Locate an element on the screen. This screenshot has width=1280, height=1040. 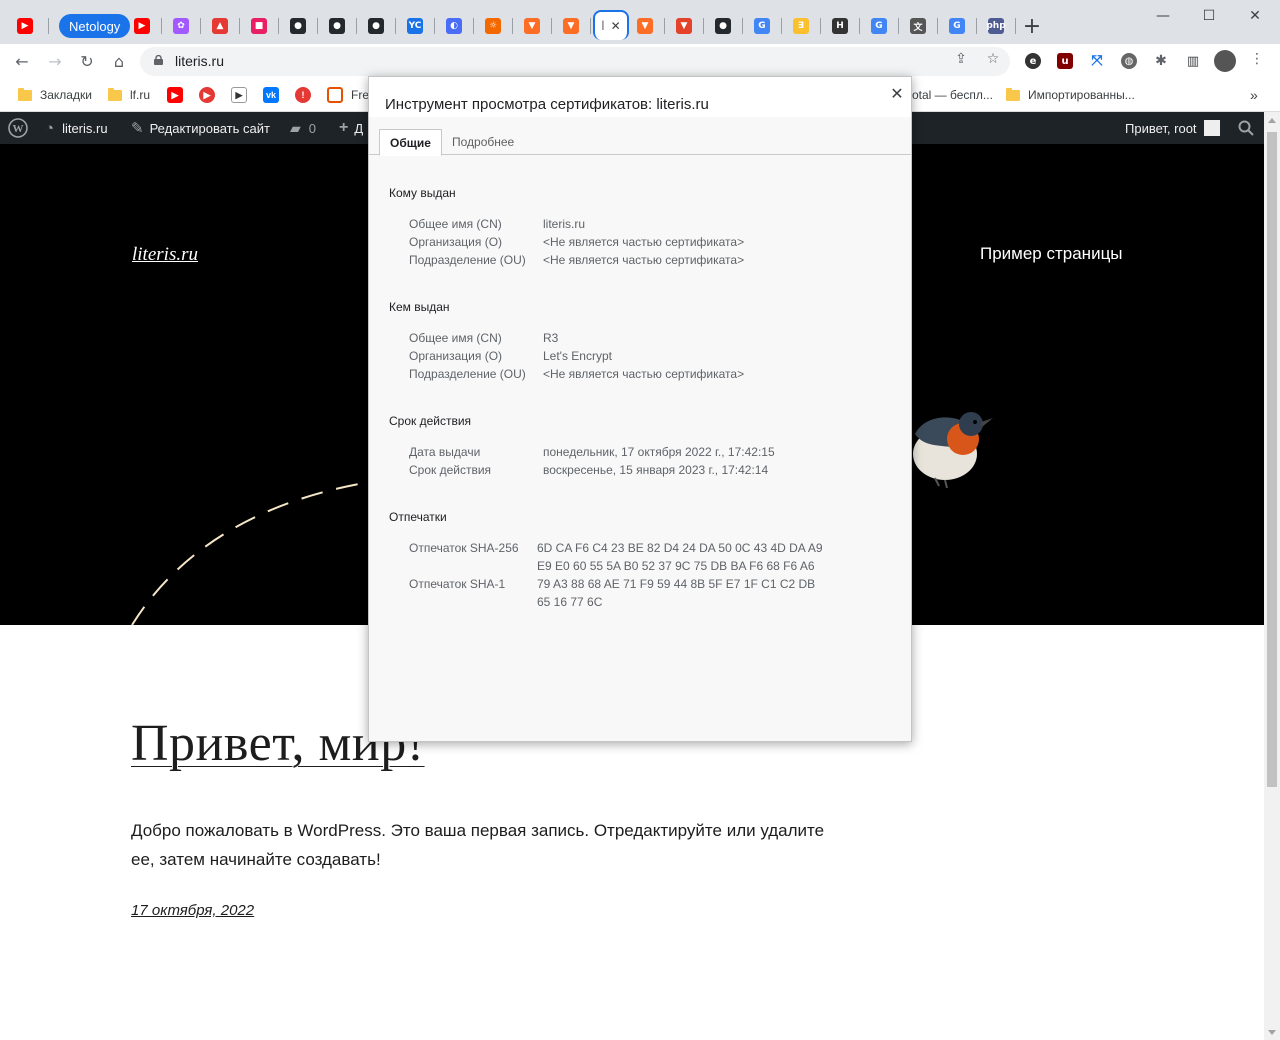
translate-favicon-icon: 文 is located at coordinates (918, 26).